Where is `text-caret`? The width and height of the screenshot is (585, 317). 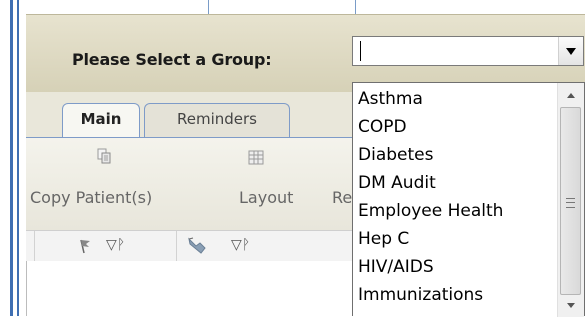
text-caret is located at coordinates (360, 51).